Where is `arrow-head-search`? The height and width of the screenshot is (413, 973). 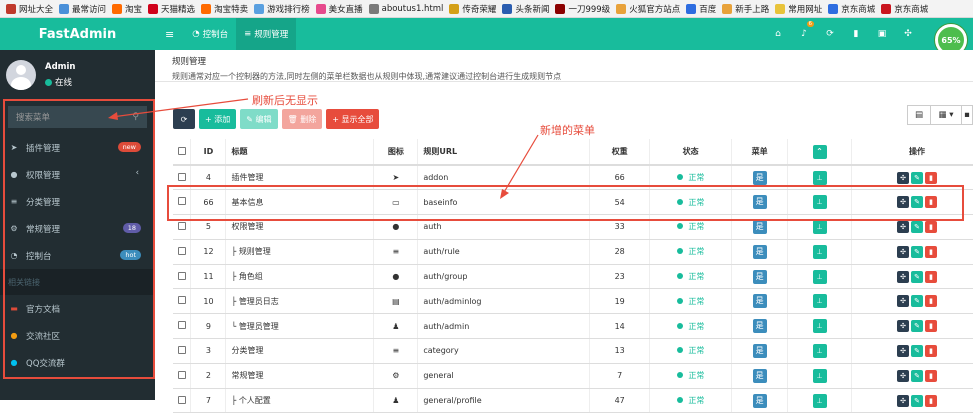 arrow-head-search is located at coordinates (113, 116).